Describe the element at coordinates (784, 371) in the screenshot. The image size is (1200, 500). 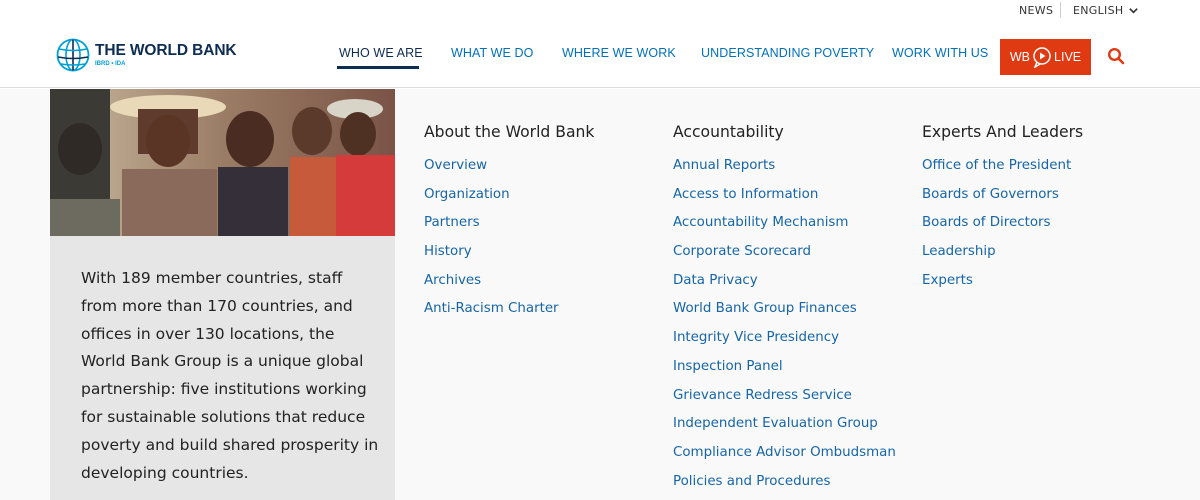
I see `menu-link: Inspection Panel` at that location.